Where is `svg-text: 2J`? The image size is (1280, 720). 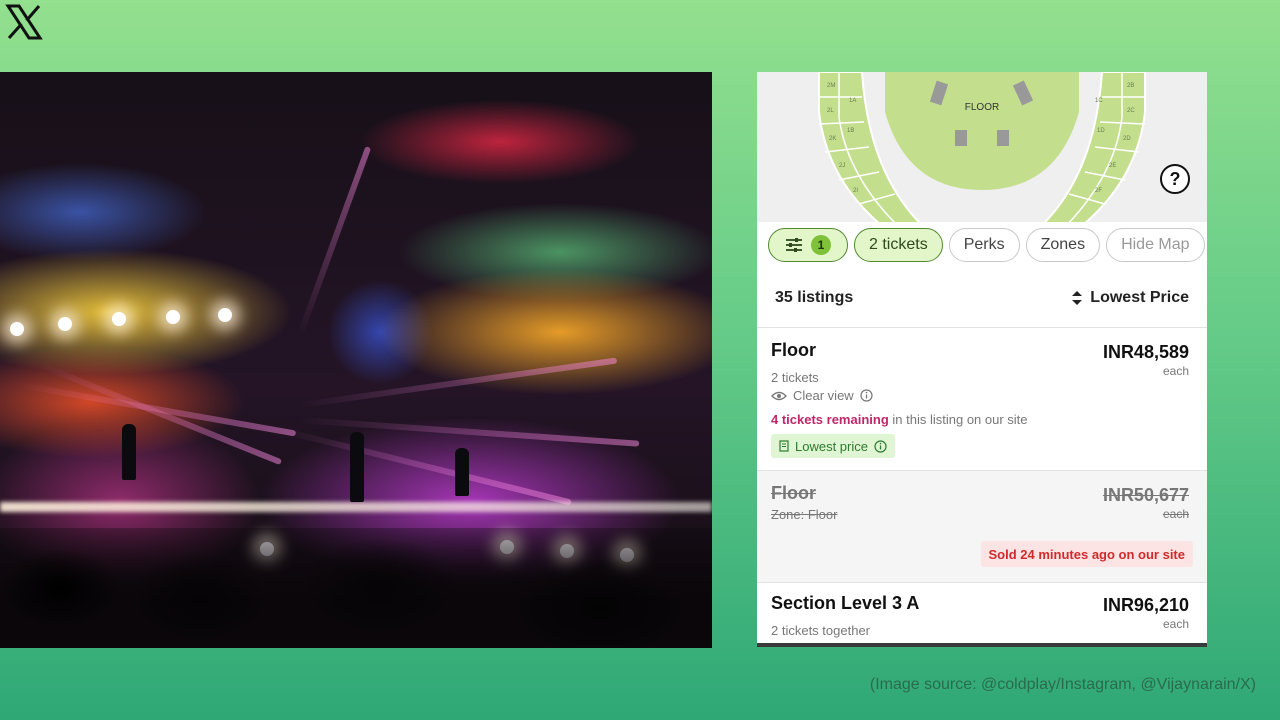 svg-text: 2J is located at coordinates (842, 166).